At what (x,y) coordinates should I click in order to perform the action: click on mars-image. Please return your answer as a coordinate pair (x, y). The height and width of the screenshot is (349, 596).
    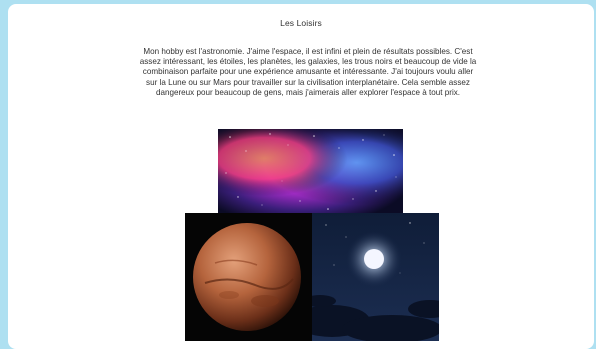
    Looking at the image, I should click on (248, 277).